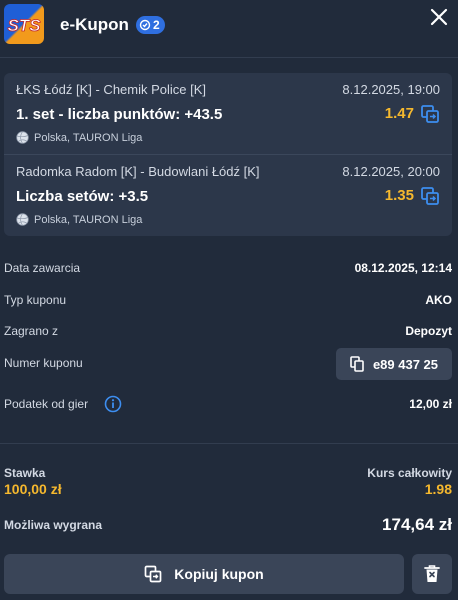 The height and width of the screenshot is (600, 458). What do you see at coordinates (25, 473) in the screenshot?
I see `stake-label: Stawka` at bounding box center [25, 473].